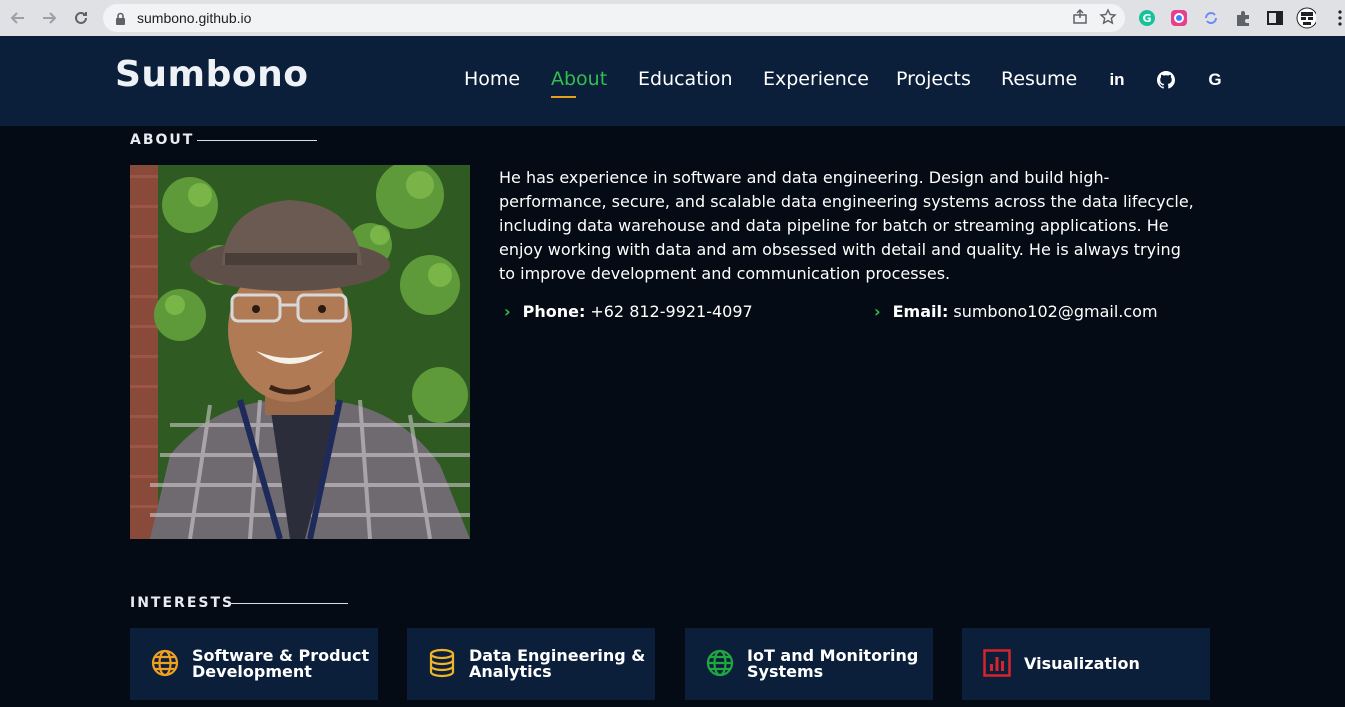 The height and width of the screenshot is (707, 1345). I want to click on email-label: Email:, so click(920, 311).